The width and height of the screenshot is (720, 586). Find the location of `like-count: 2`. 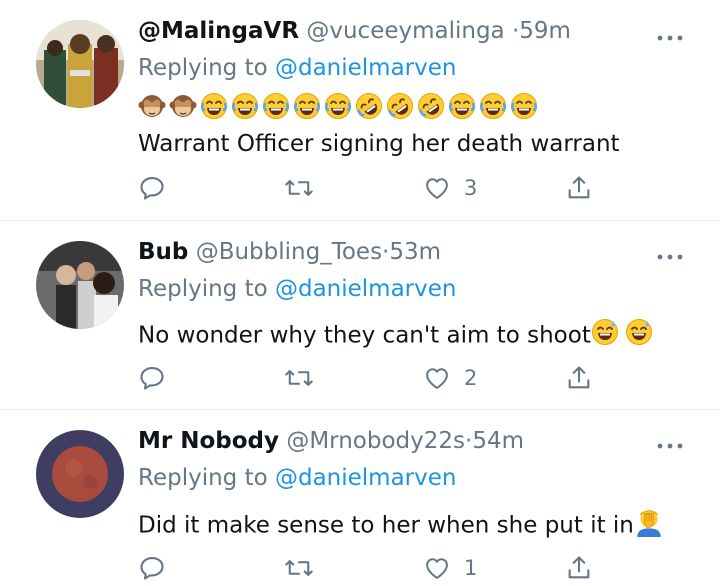

like-count: 2 is located at coordinates (471, 378).